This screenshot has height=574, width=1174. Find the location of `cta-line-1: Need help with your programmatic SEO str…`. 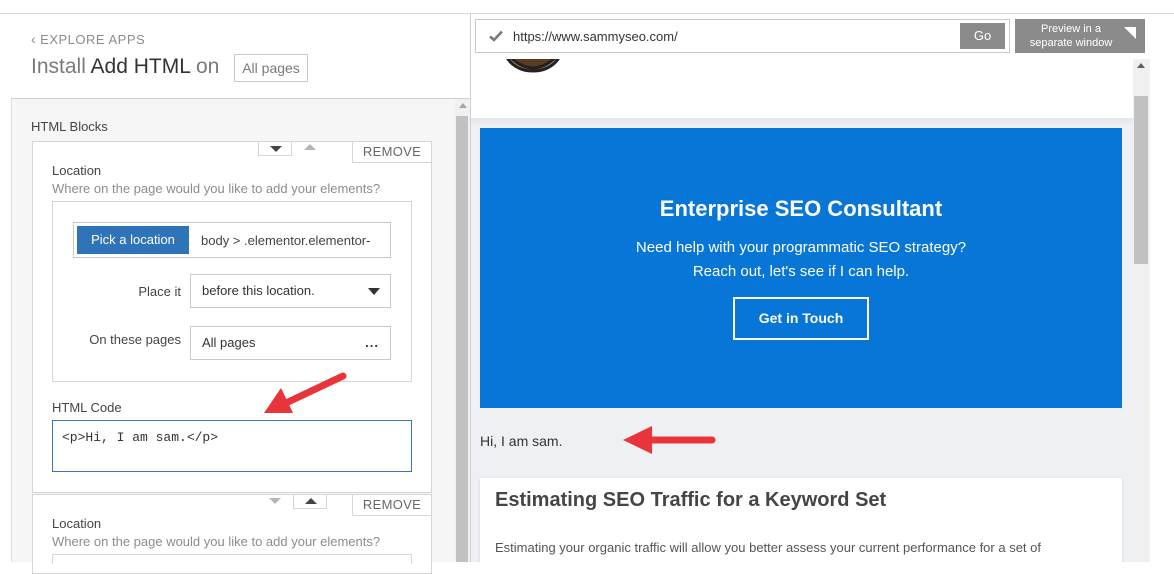

cta-line-1: Need help with your programmatic SEO str… is located at coordinates (801, 247).